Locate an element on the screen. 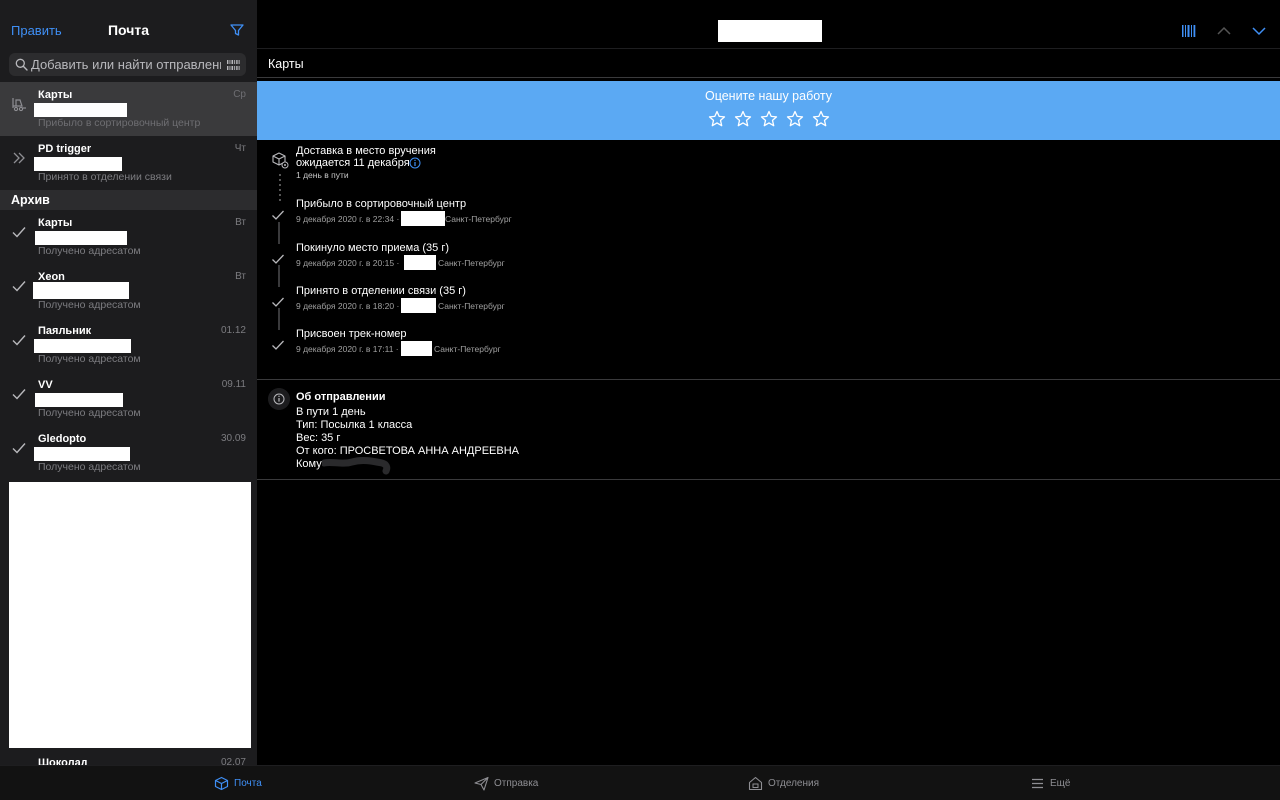 This screenshot has height=800, width=1280. archive-section-header: Архив is located at coordinates (128, 200).